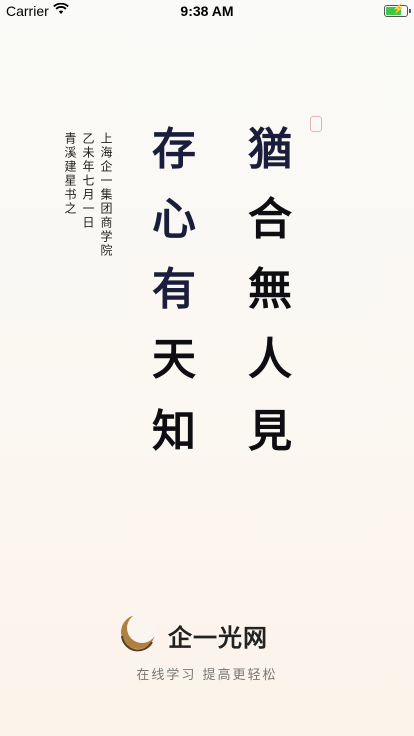 The height and width of the screenshot is (736, 414). What do you see at coordinates (70, 174) in the screenshot?
I see `inscription-line: 青溪建星书之` at bounding box center [70, 174].